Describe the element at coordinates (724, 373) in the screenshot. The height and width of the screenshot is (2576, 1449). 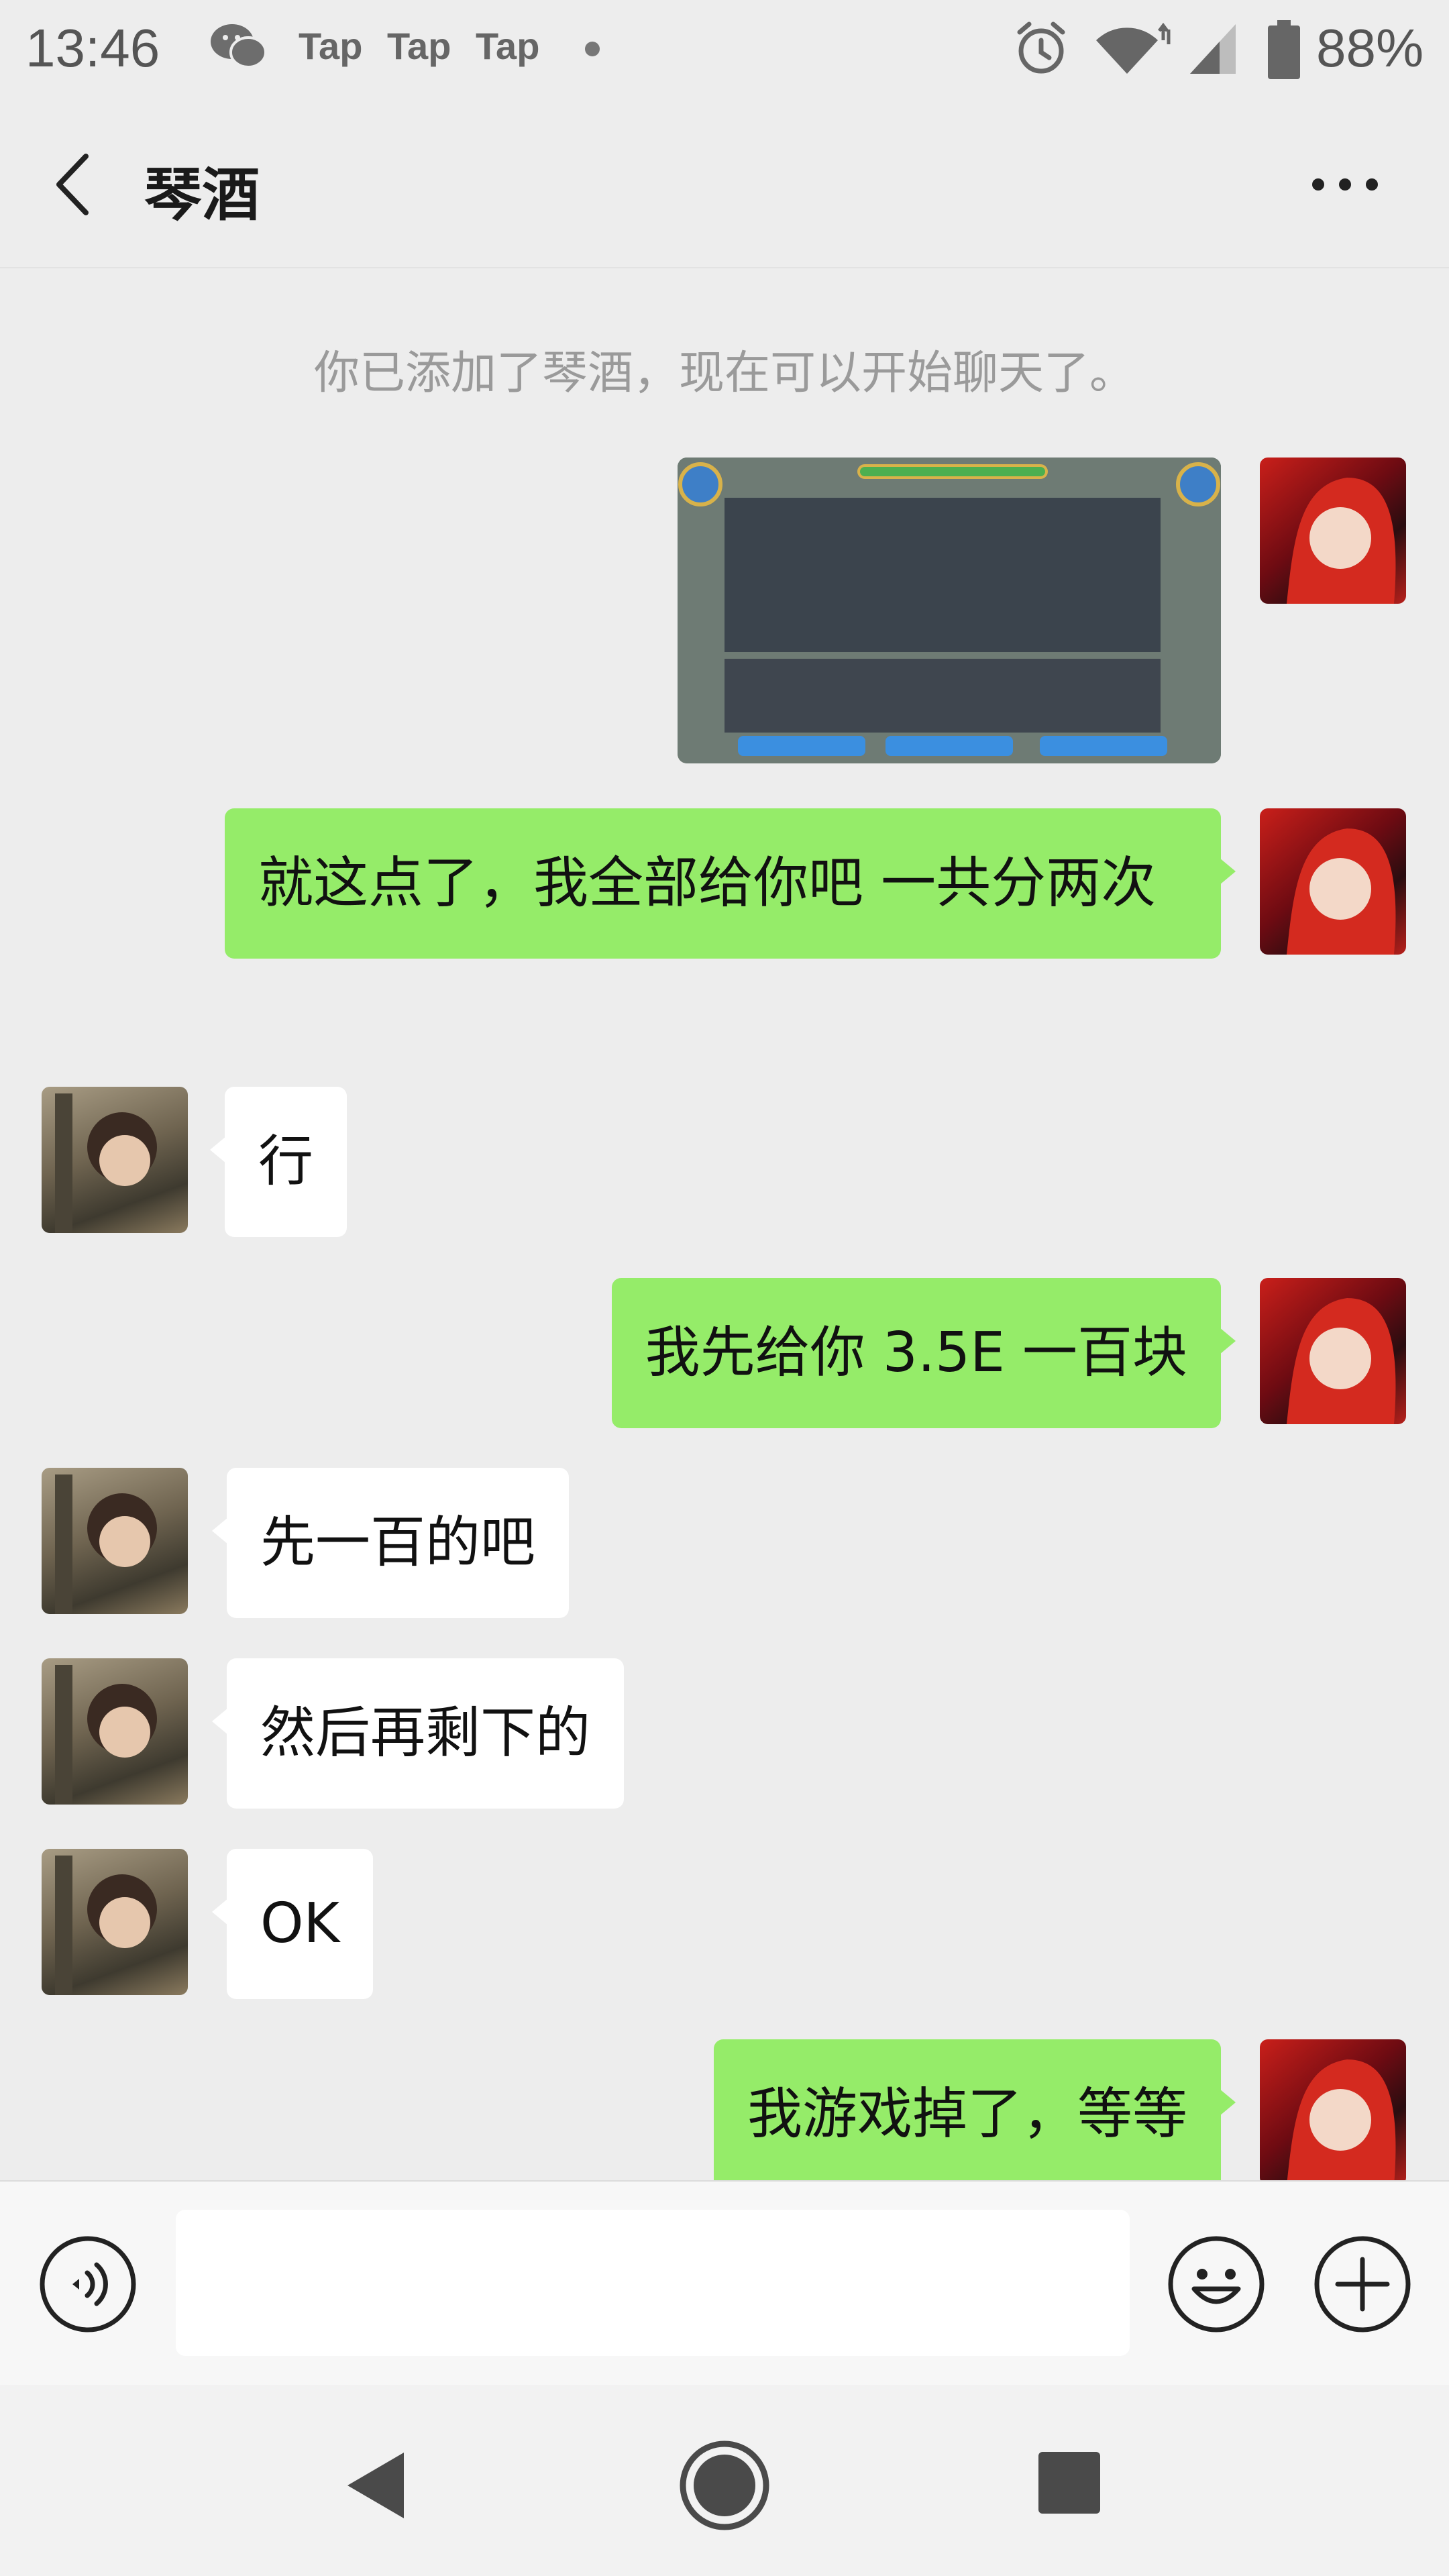
I see `system-message: 你已添加了琴酒，现在可以开始聊天了。` at that location.